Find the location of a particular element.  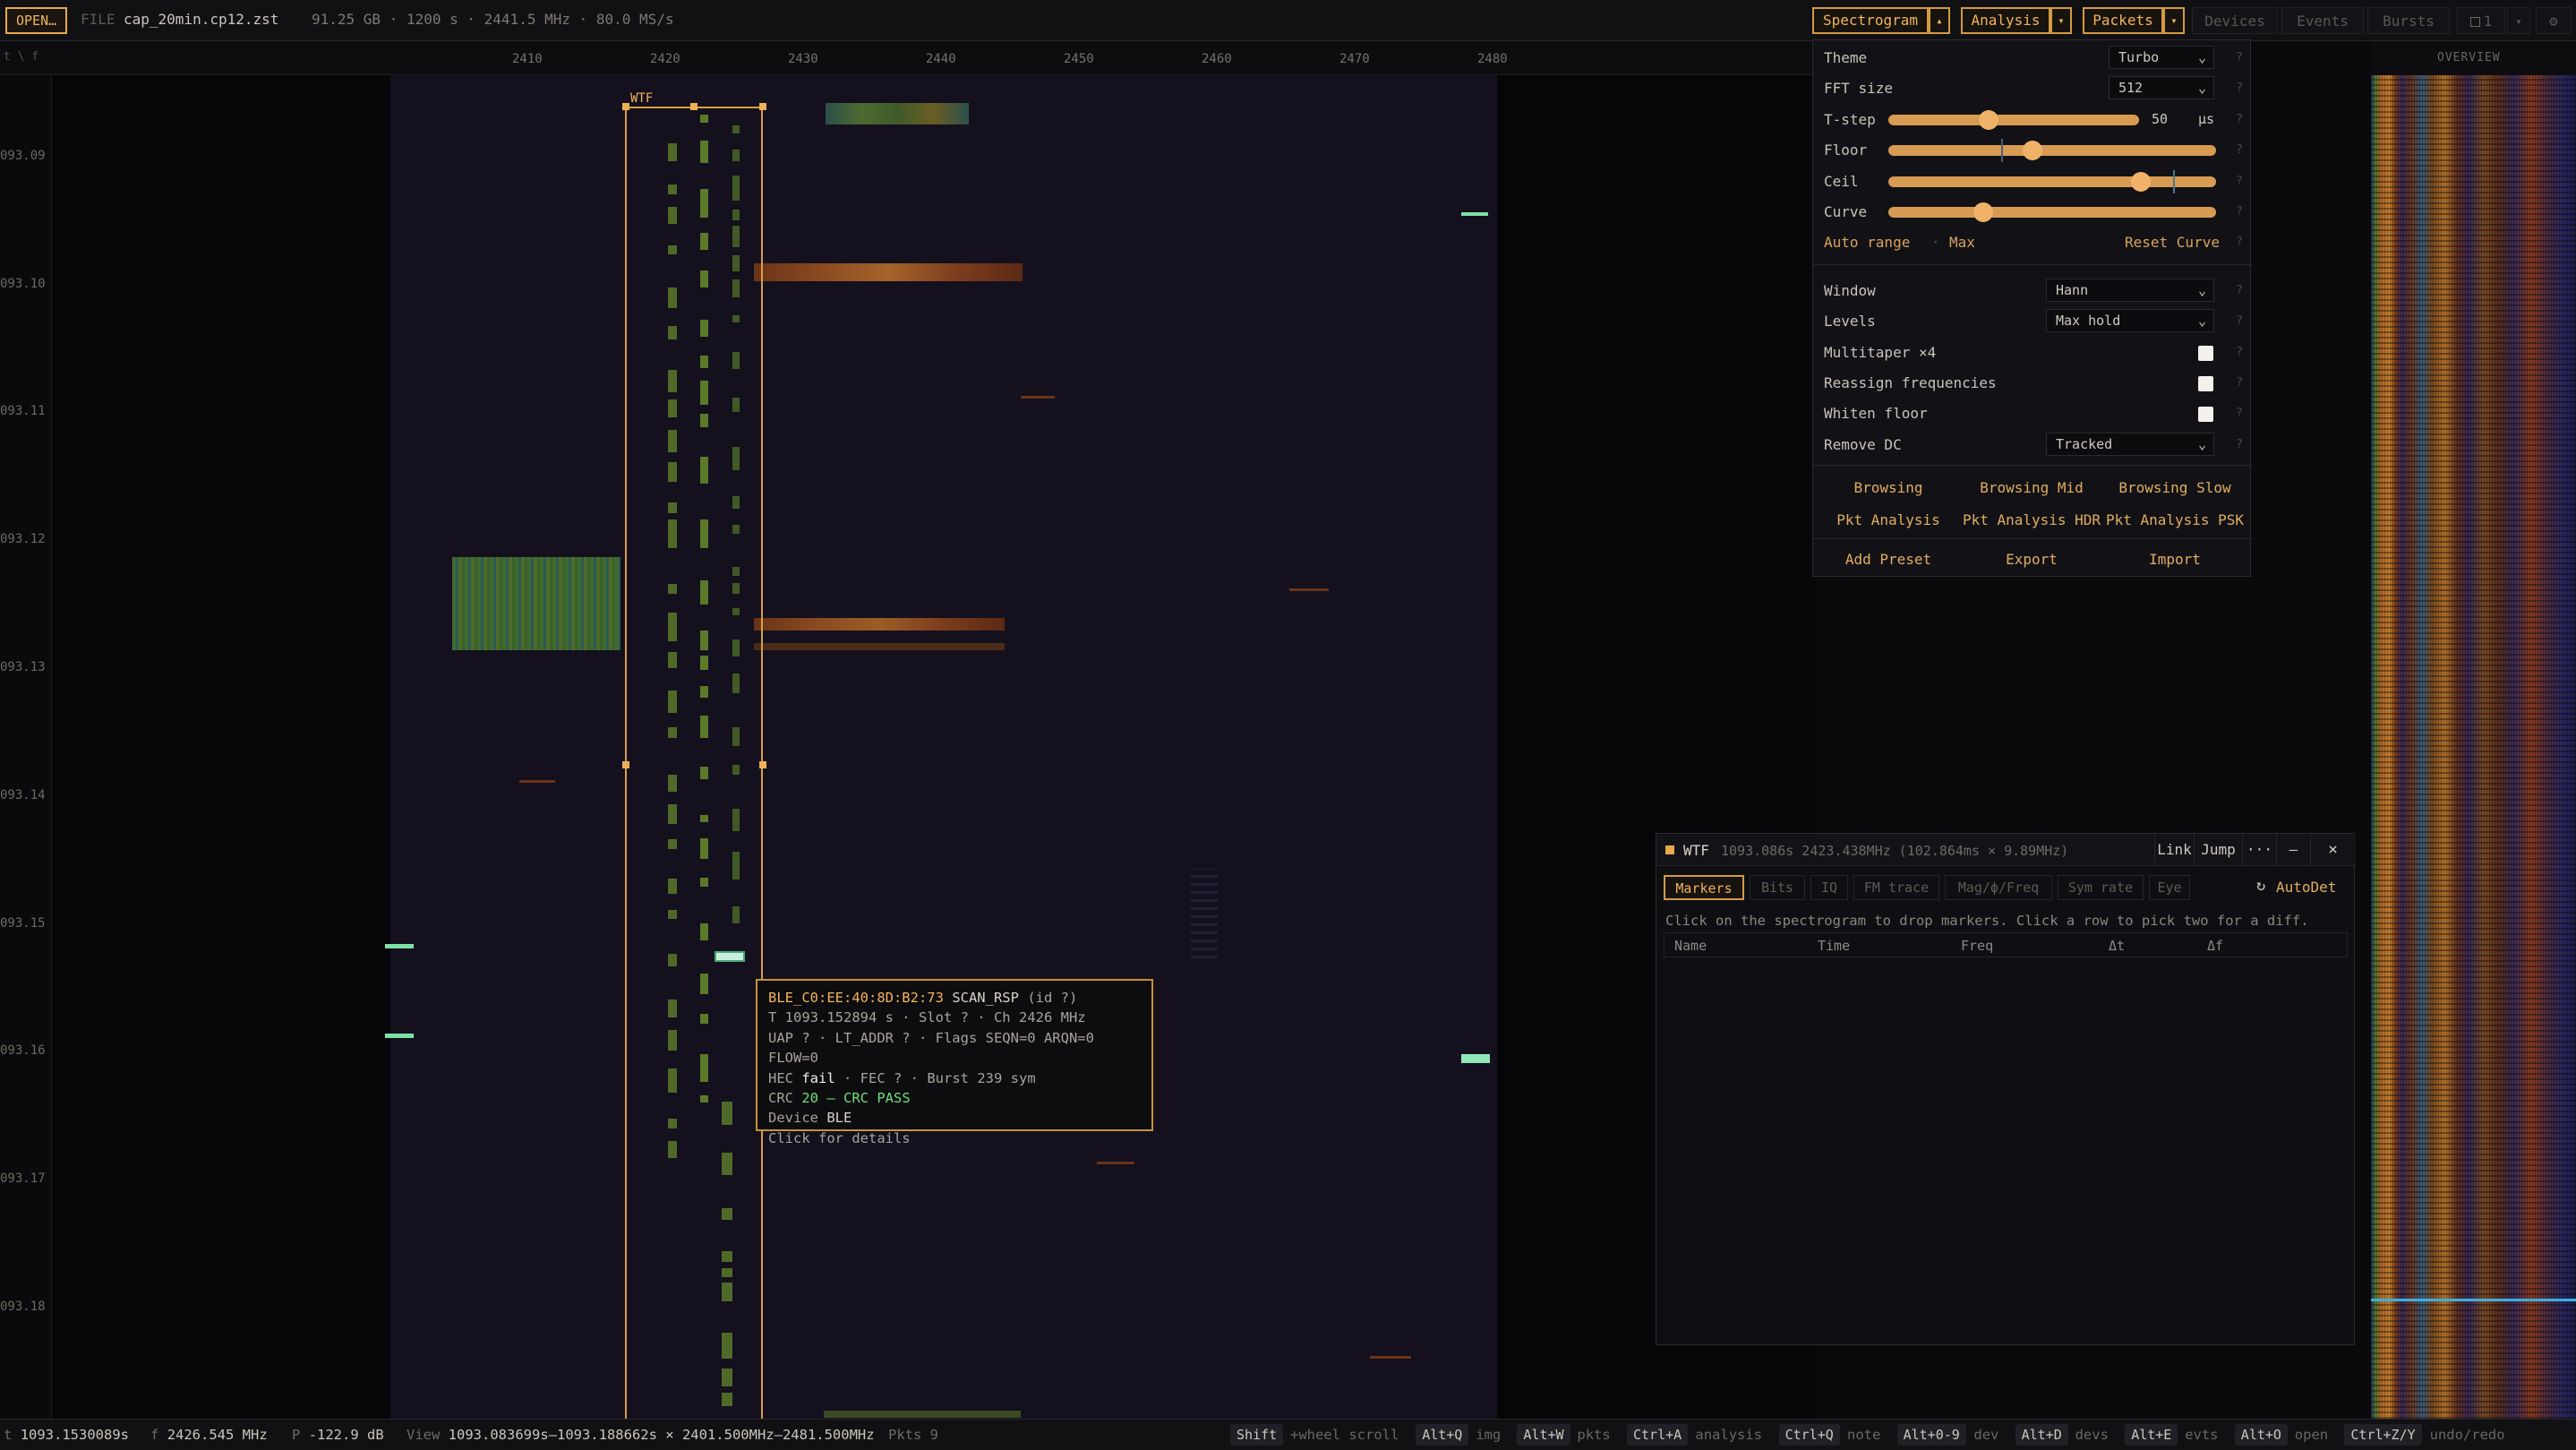

y-tick-label: 093.12 is located at coordinates (23, 539).